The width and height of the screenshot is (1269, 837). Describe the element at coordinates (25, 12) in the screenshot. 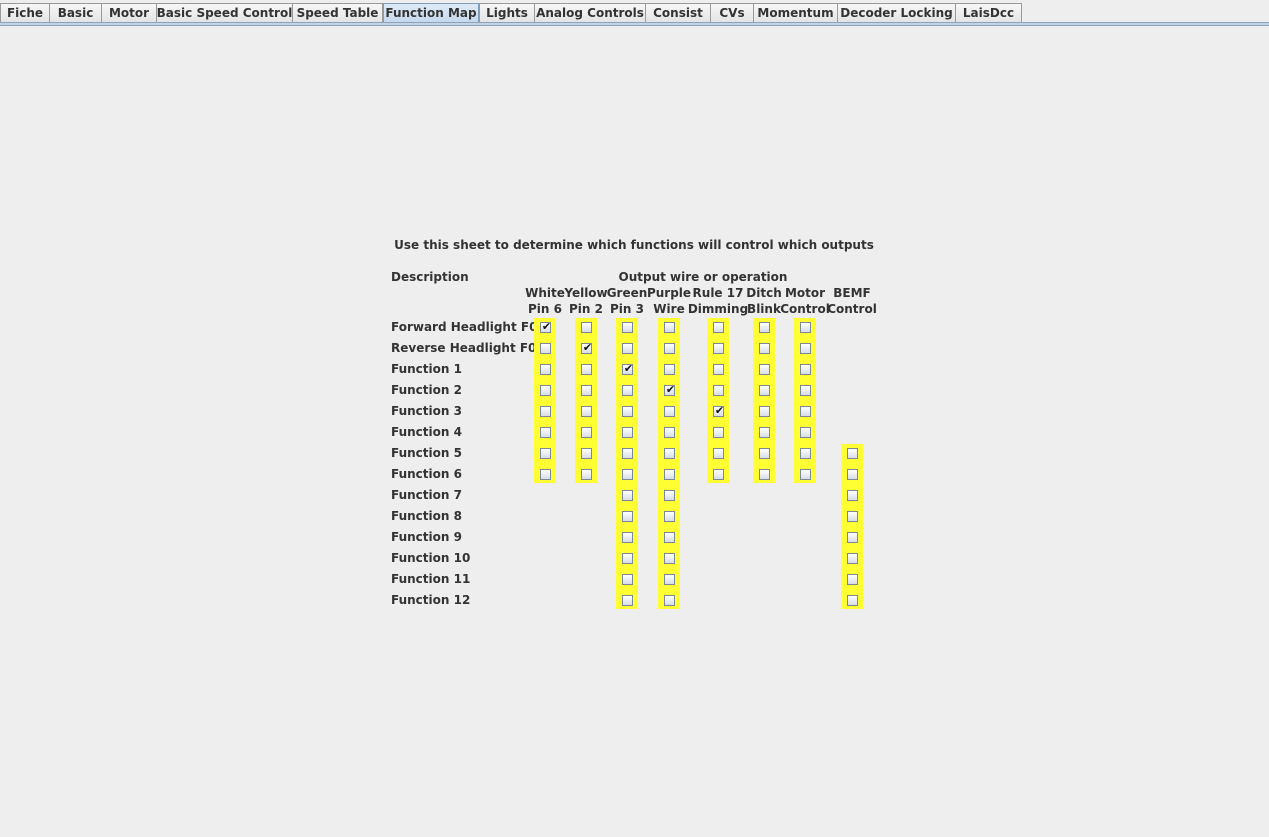

I see `tab-fiche: Fiche` at that location.